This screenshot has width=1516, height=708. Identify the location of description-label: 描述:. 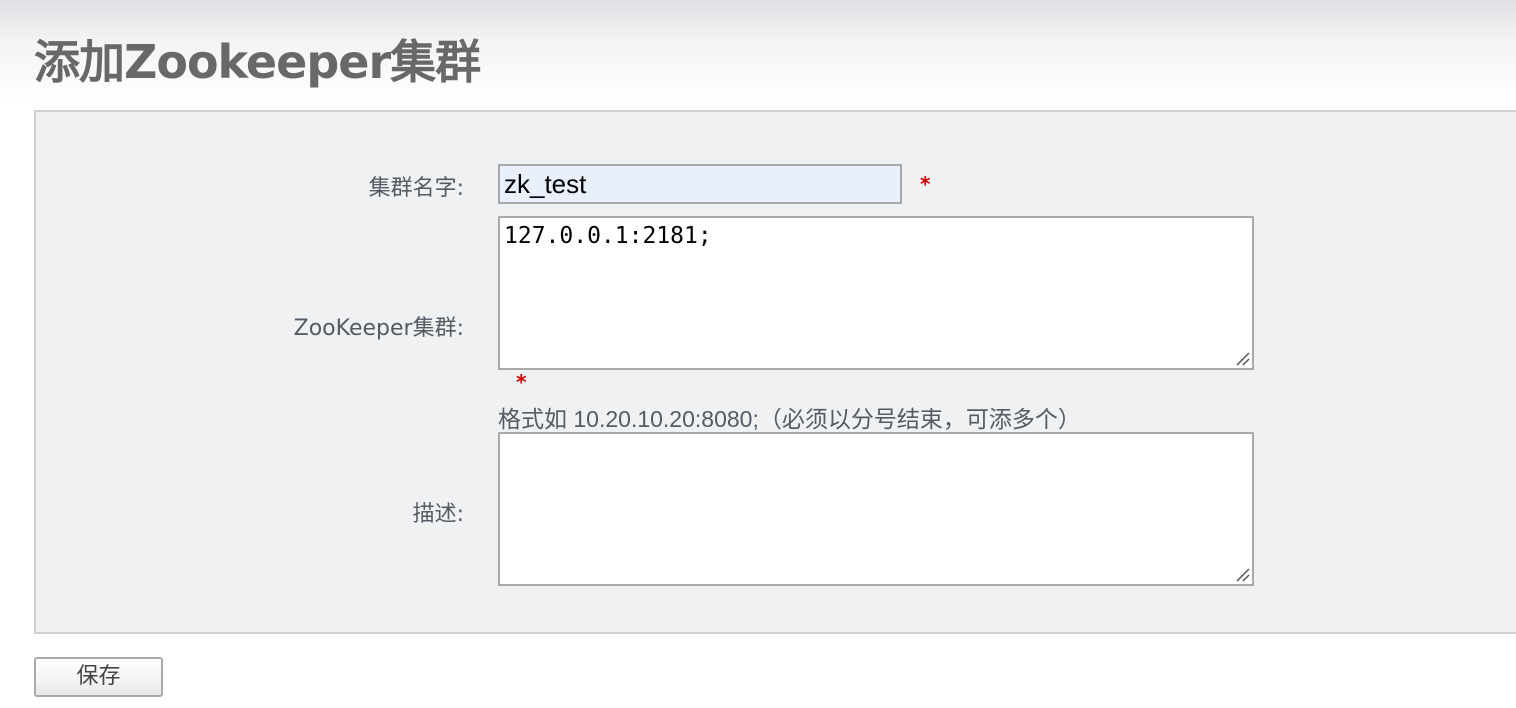
(438, 514).